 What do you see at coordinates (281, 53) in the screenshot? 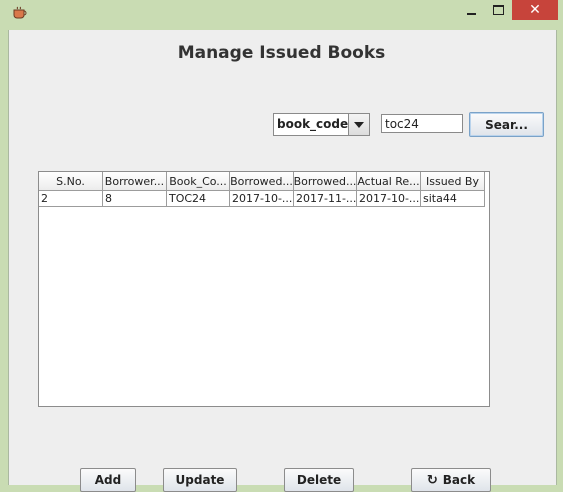
I see `page-title: Manage Issued Books` at bounding box center [281, 53].